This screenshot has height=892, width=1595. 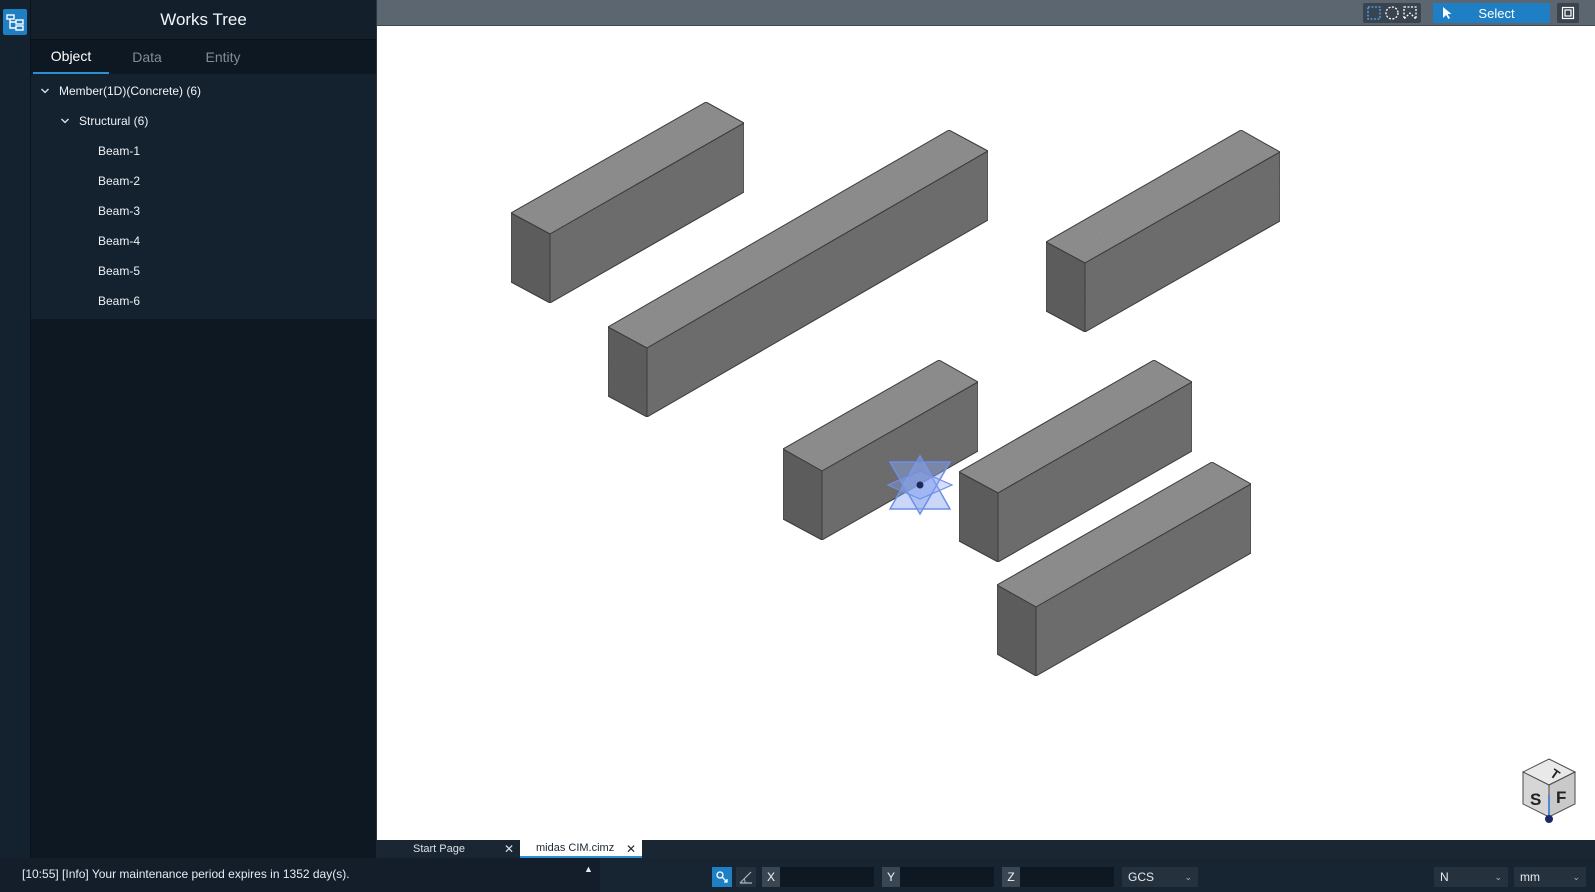 I want to click on doc-tab-start-page: Start Page ✕, so click(x=448, y=849).